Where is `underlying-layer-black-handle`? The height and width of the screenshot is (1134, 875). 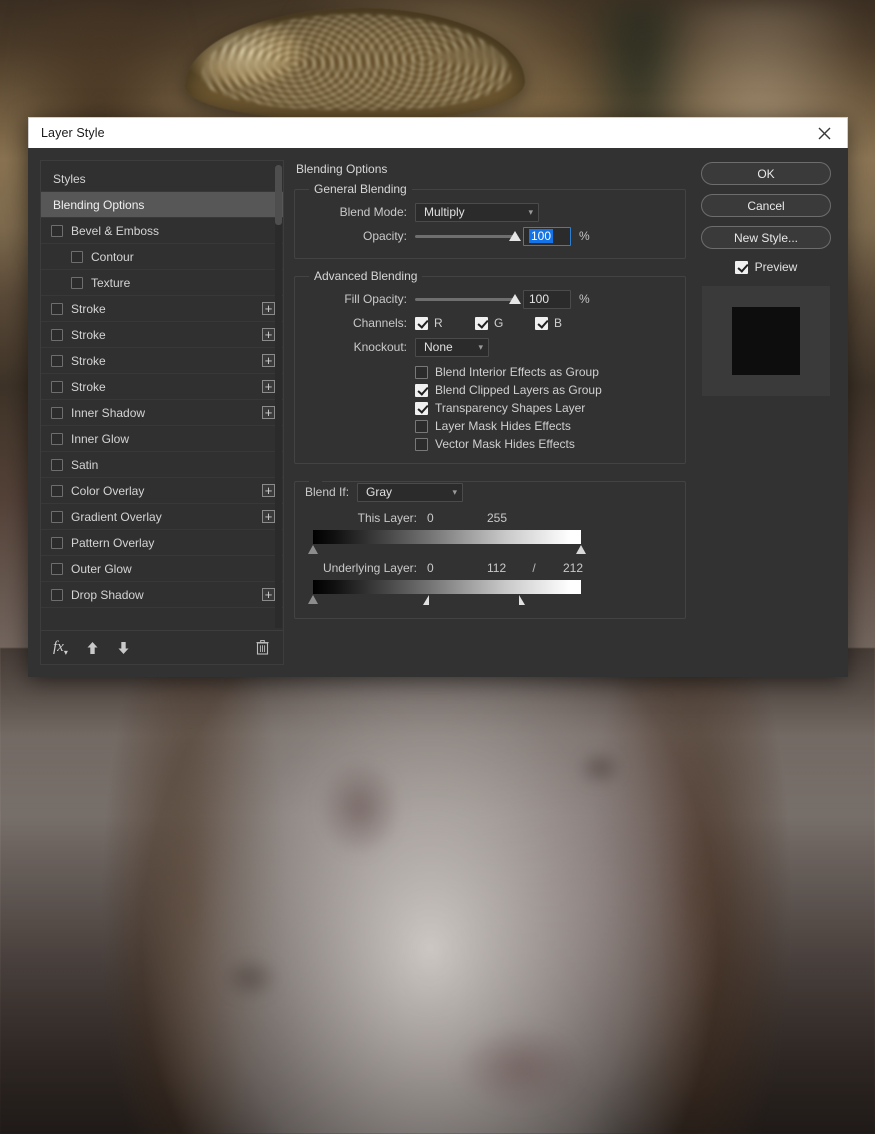
underlying-layer-black-handle is located at coordinates (313, 599).